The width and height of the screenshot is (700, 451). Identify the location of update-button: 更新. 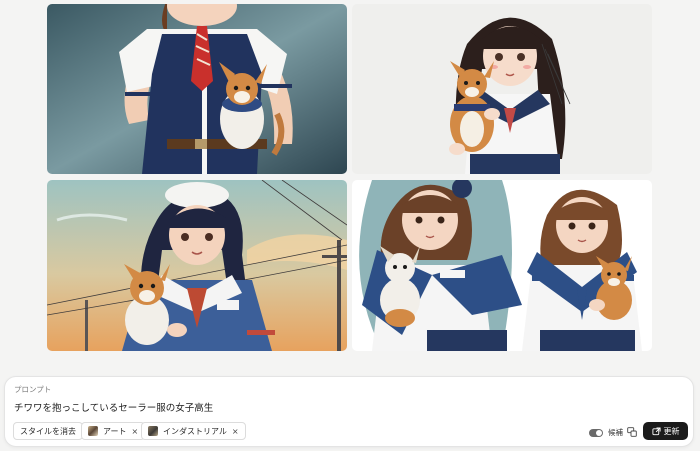
(665, 431).